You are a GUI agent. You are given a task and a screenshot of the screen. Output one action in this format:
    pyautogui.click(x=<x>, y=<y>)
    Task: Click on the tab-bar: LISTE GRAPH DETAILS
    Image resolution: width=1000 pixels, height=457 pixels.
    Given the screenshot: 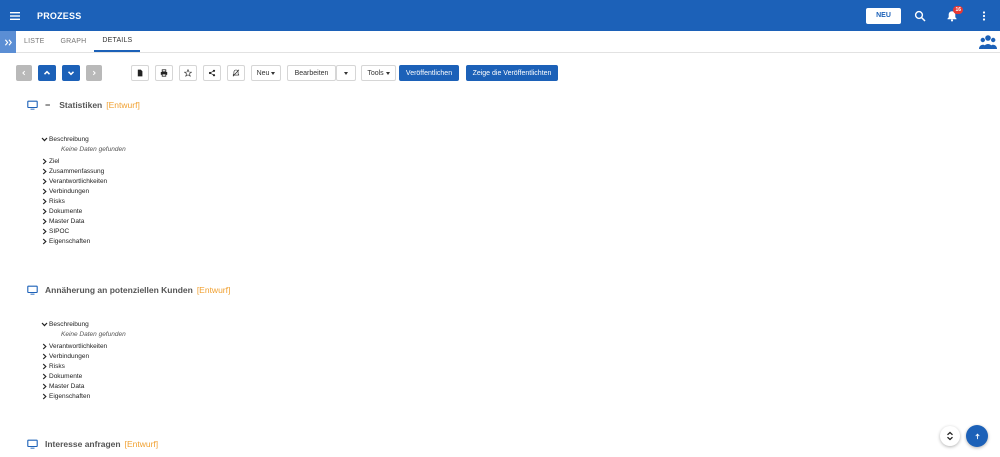 What is the action you would take?
    pyautogui.click(x=500, y=42)
    